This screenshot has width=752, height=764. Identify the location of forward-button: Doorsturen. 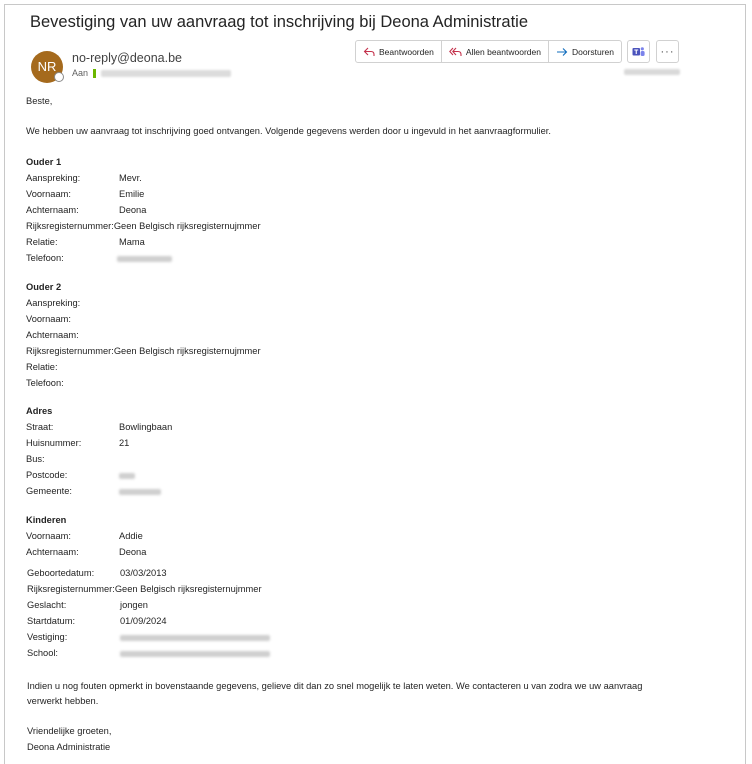
(585, 51).